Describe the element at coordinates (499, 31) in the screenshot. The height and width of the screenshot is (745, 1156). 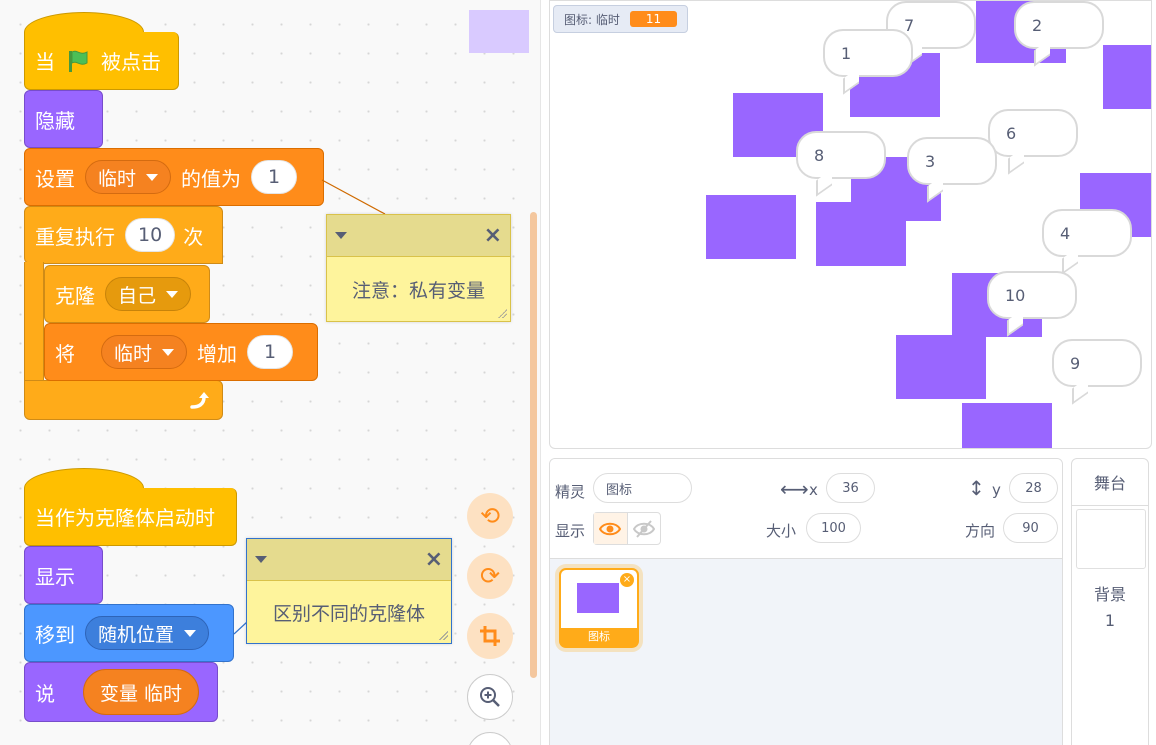
I see `sprite-drag-preview` at that location.